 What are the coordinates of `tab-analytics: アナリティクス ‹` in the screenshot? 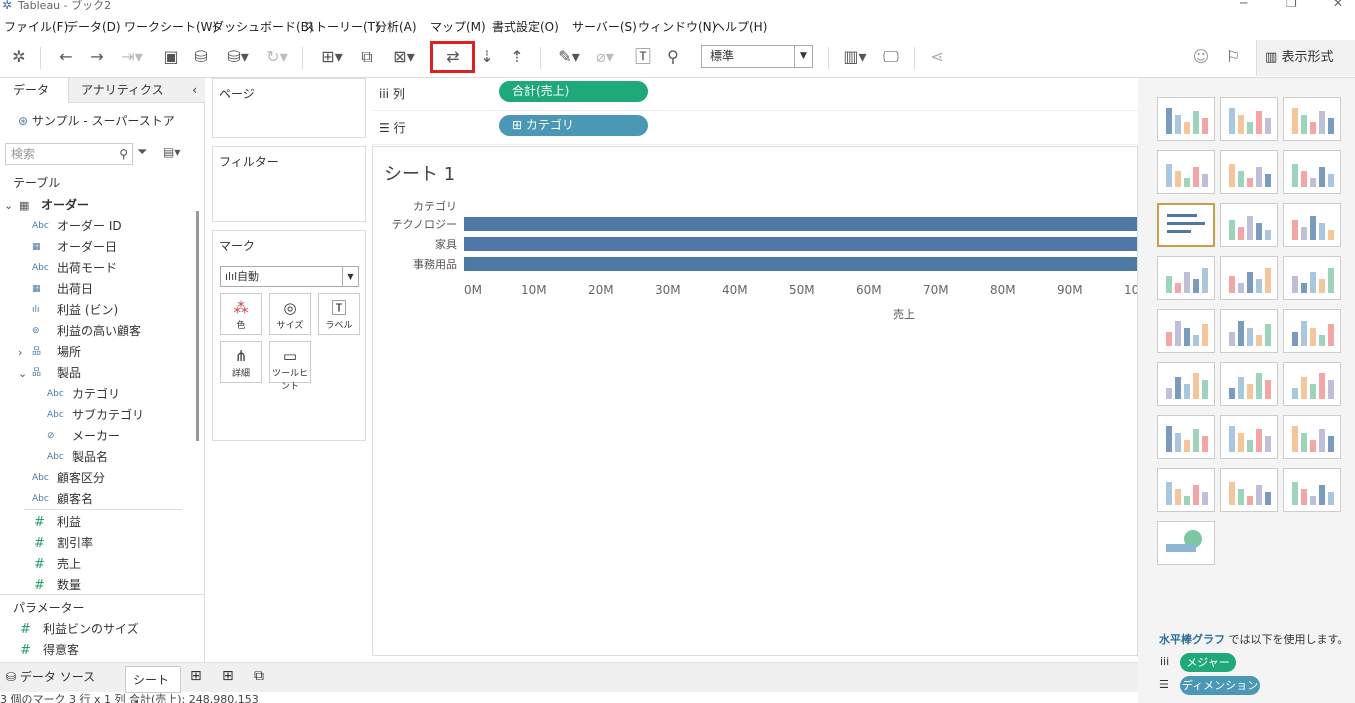 It's located at (136, 90).